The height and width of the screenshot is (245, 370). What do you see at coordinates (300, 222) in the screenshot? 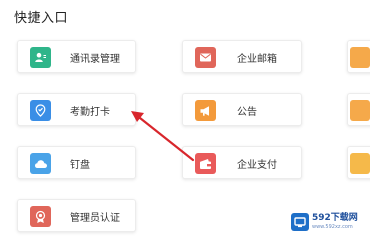
I see `site-logo-icon` at bounding box center [300, 222].